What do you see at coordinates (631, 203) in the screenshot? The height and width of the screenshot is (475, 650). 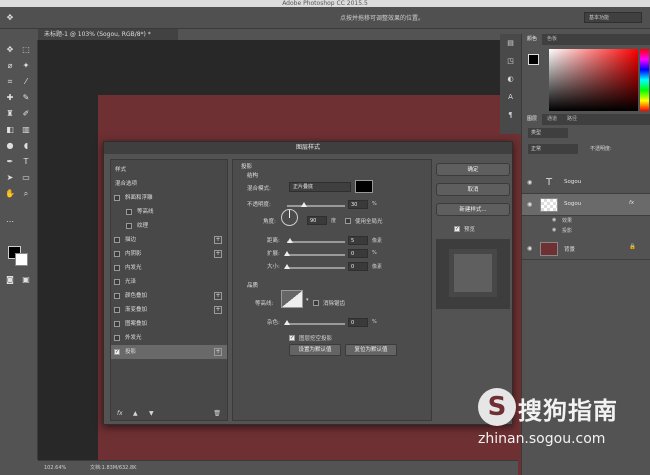 I see `fx-icon: fx` at bounding box center [631, 203].